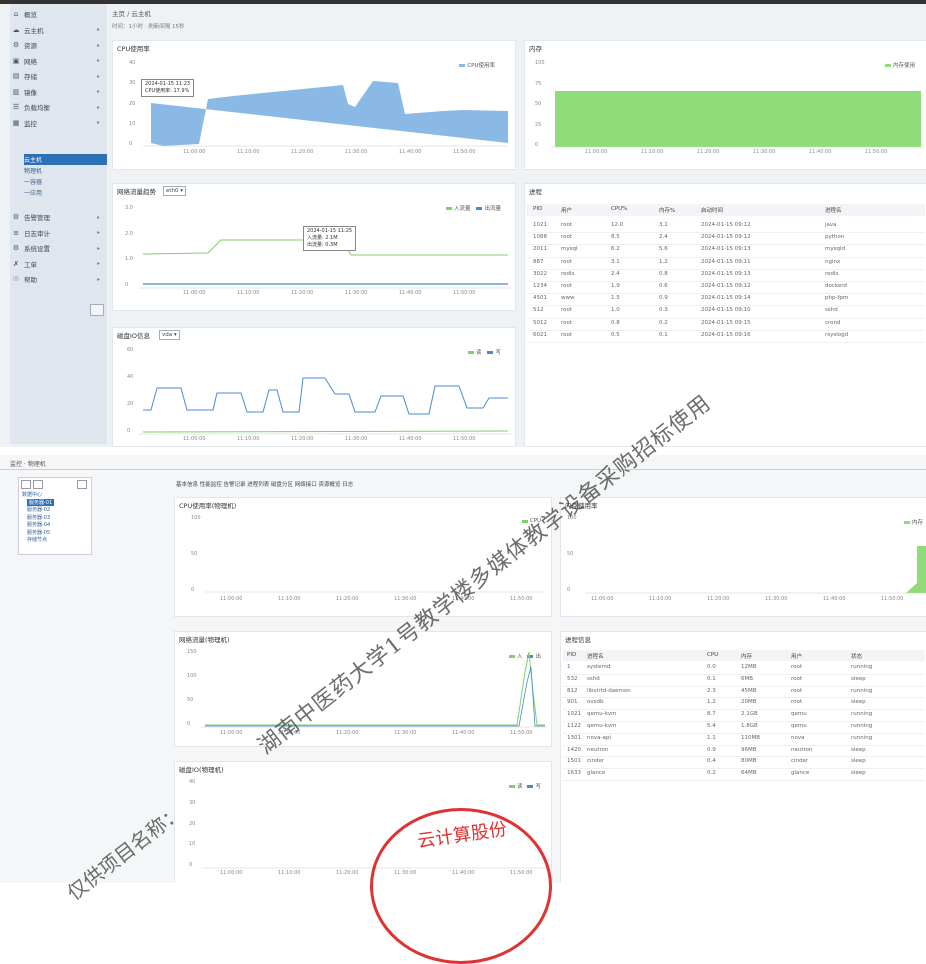 This screenshot has width=926, height=964. I want to click on table-cell: 0.1, so click(711, 678).